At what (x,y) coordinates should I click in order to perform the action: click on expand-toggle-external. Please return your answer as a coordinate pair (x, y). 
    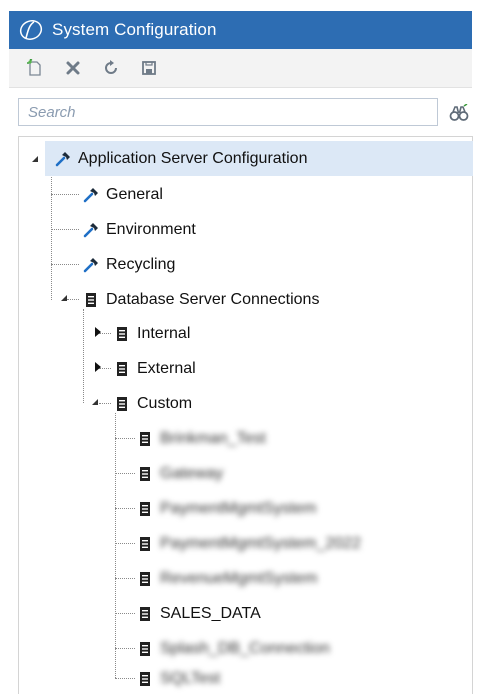
    Looking at the image, I should click on (98, 367).